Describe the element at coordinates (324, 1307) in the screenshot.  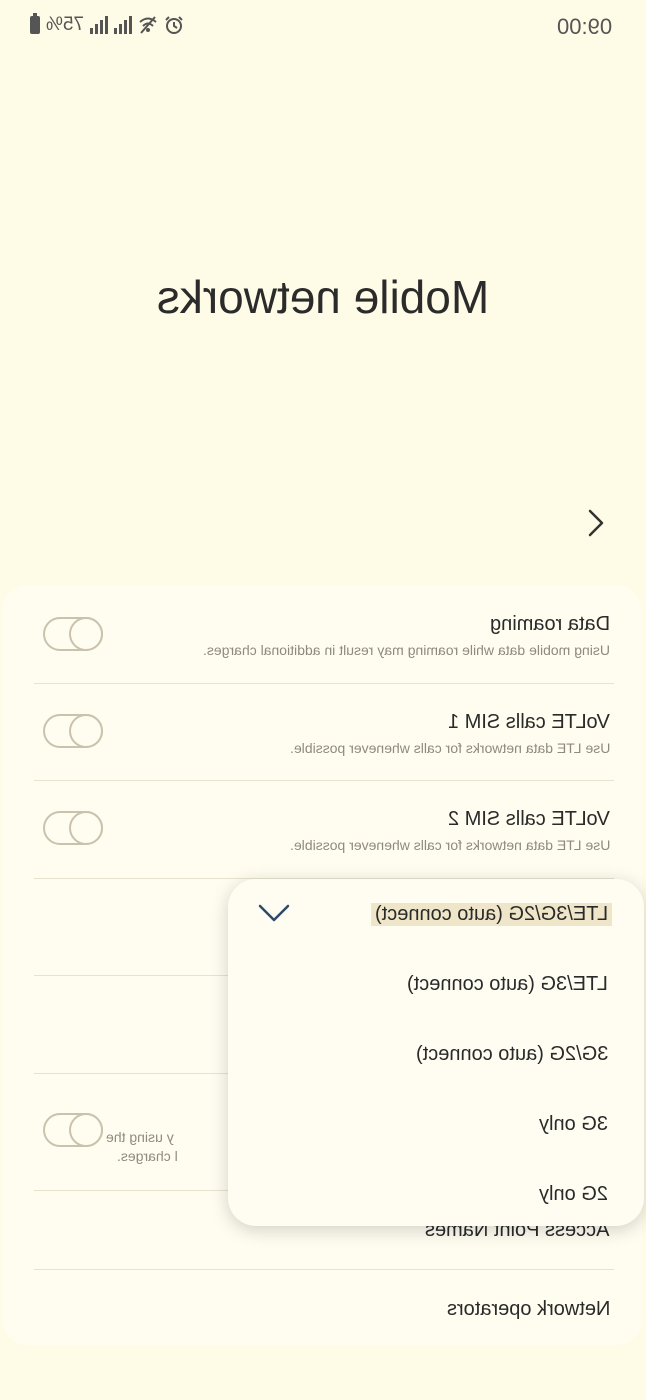
I see `network-operators-row: Network operators` at that location.